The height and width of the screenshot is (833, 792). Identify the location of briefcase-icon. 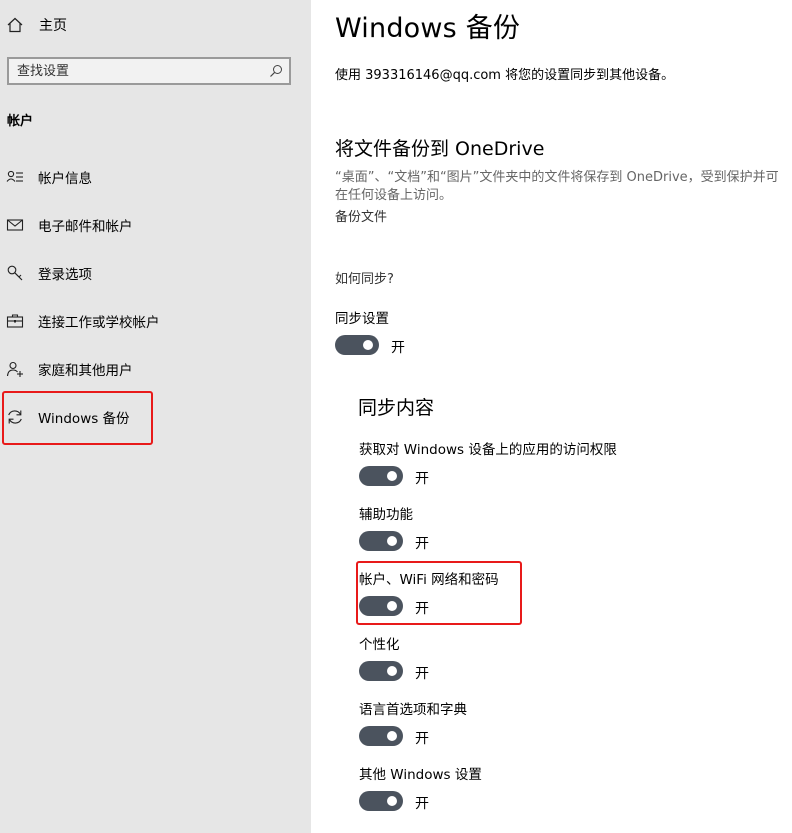
(15, 321).